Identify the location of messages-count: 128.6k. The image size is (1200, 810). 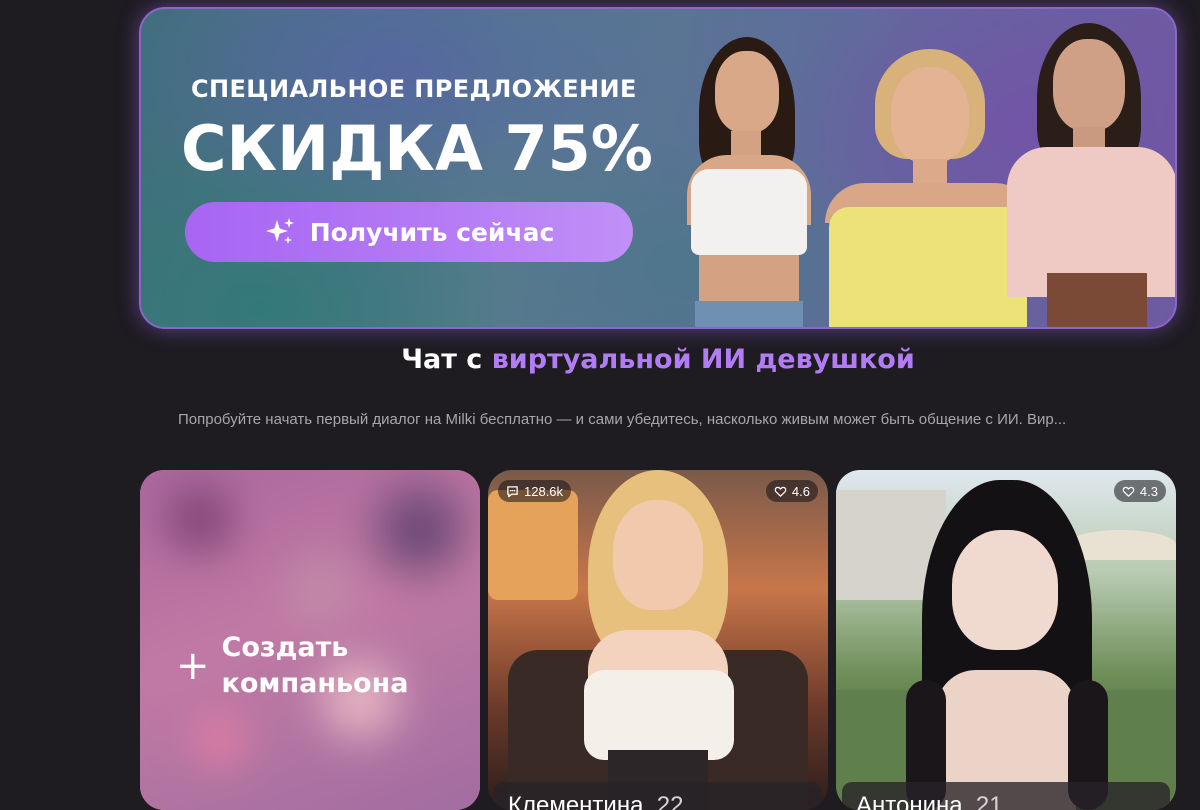
(535, 491).